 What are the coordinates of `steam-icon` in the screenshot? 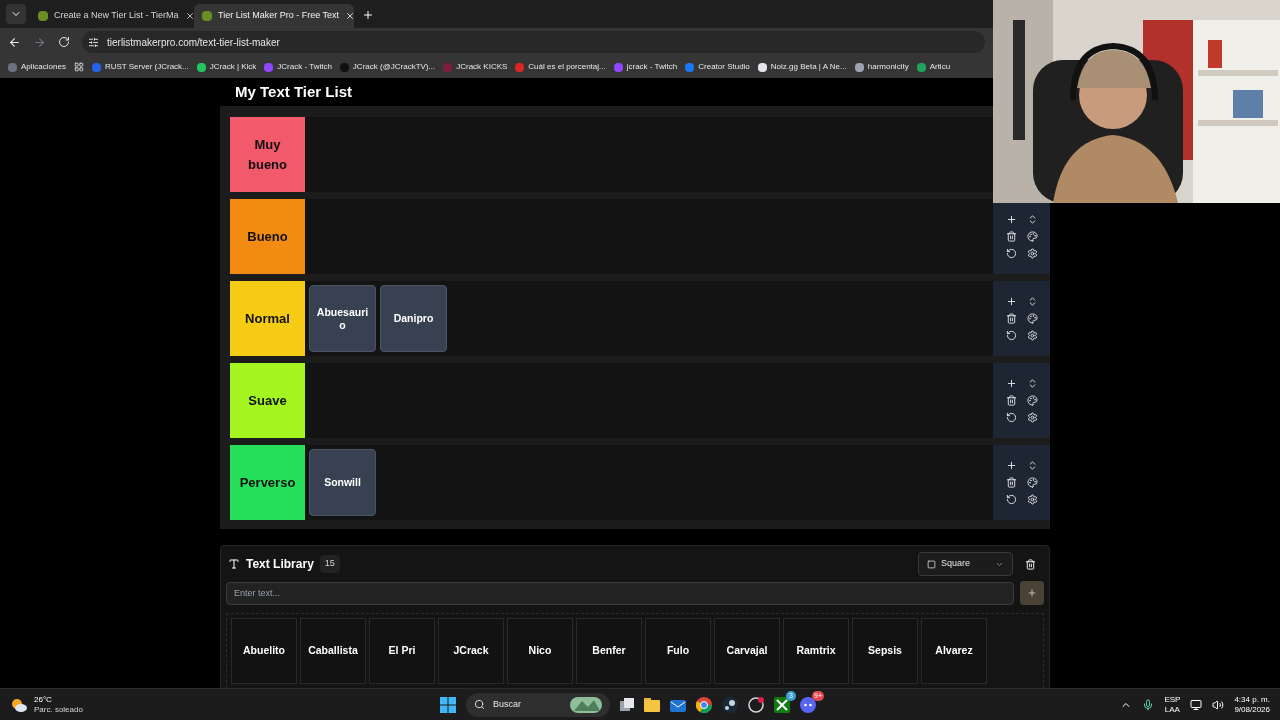 It's located at (730, 704).